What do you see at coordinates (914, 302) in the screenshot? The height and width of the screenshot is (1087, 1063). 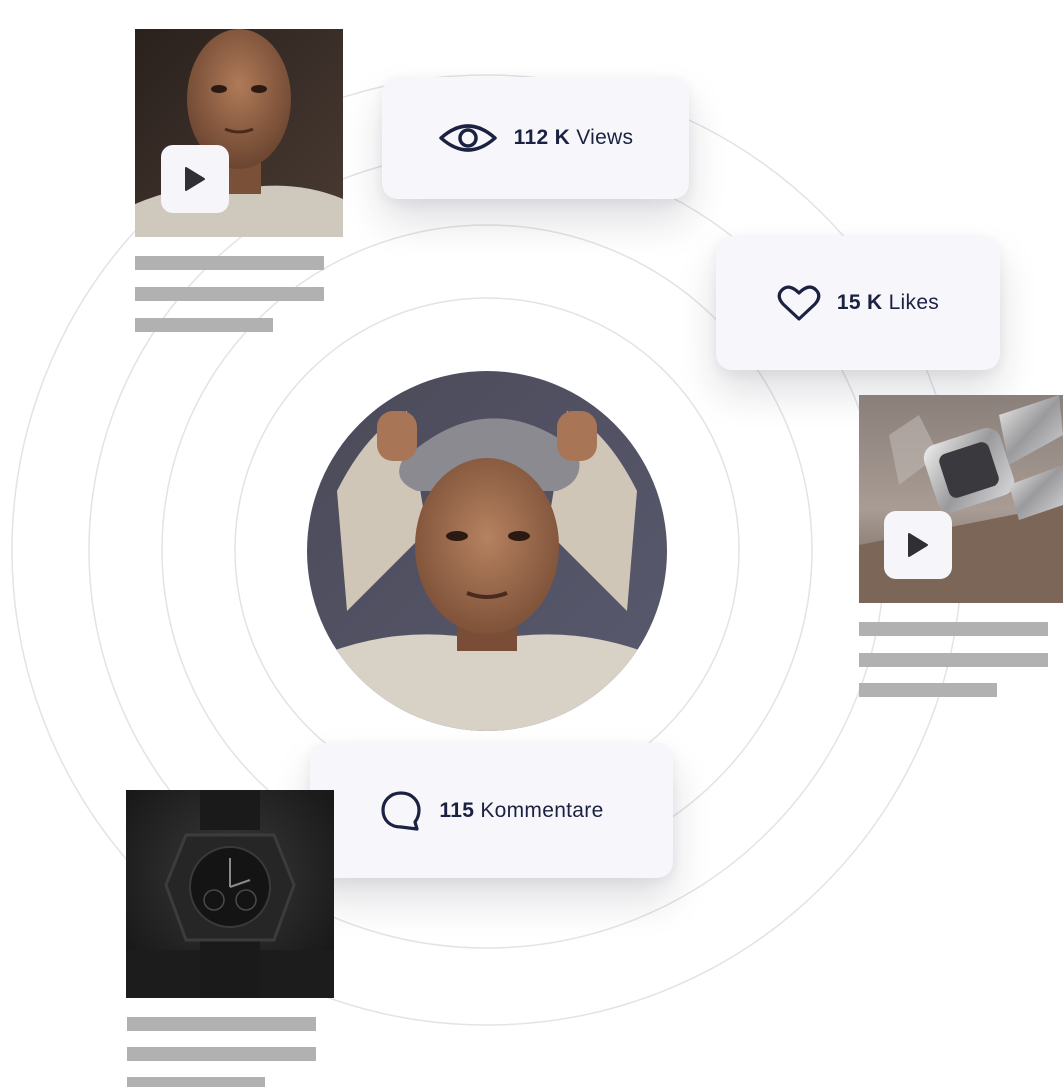 I see `likes-label: Likes` at bounding box center [914, 302].